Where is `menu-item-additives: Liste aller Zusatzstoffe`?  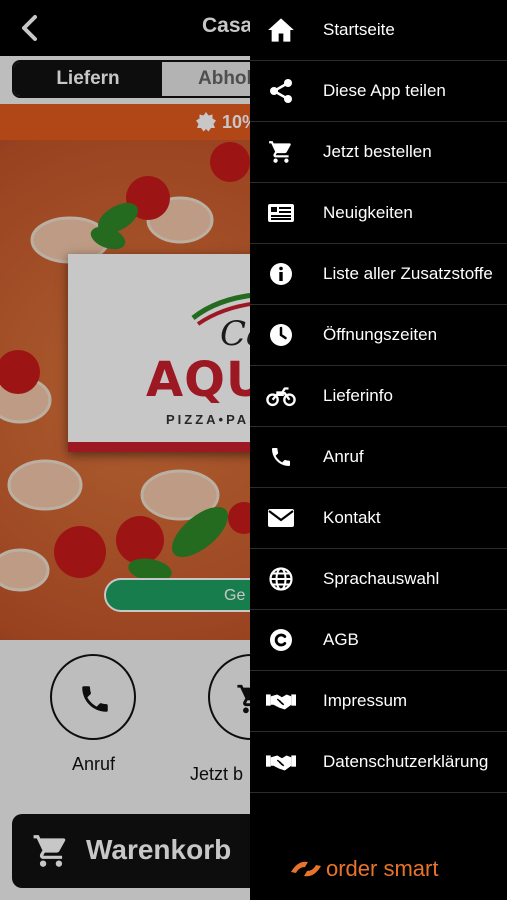 menu-item-additives: Liste aller Zusatzstoffe is located at coordinates (378, 274).